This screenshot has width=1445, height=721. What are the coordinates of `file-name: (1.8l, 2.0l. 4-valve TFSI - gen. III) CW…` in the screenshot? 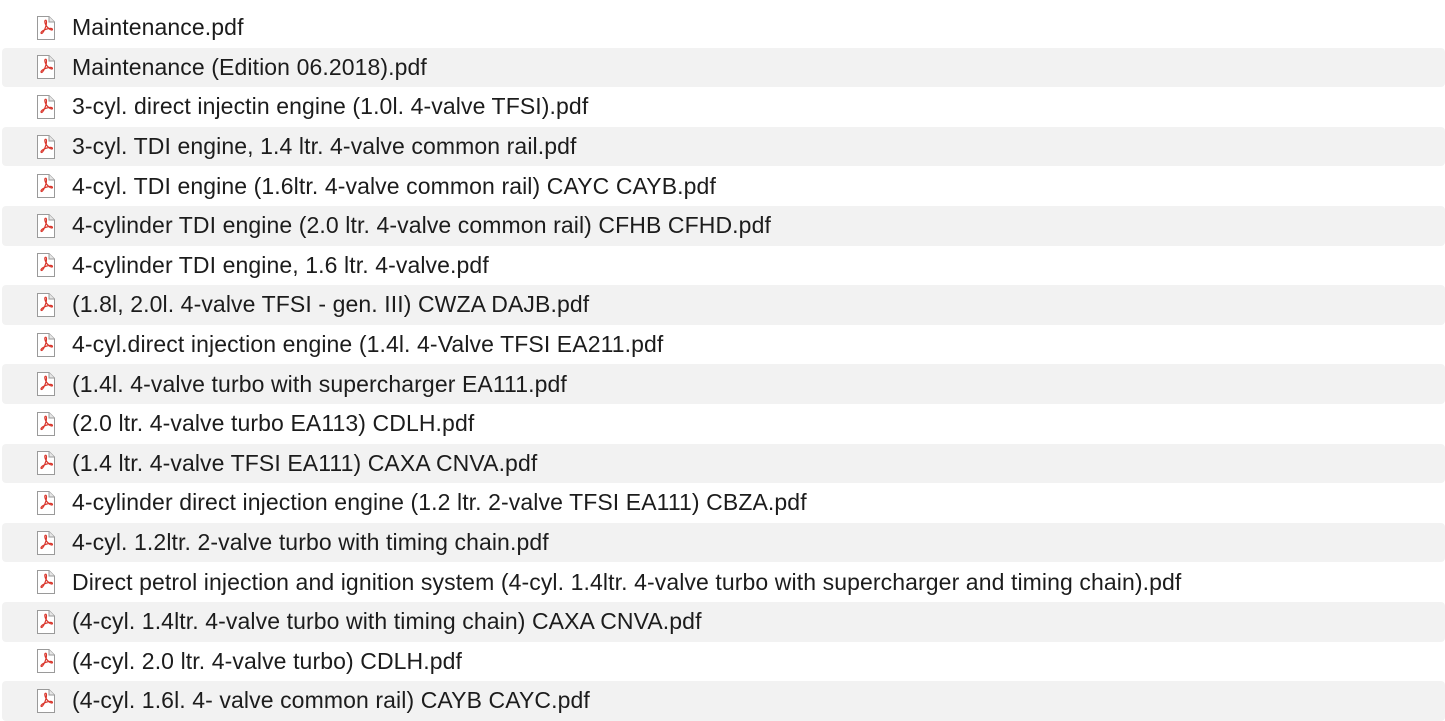 It's located at (331, 304).